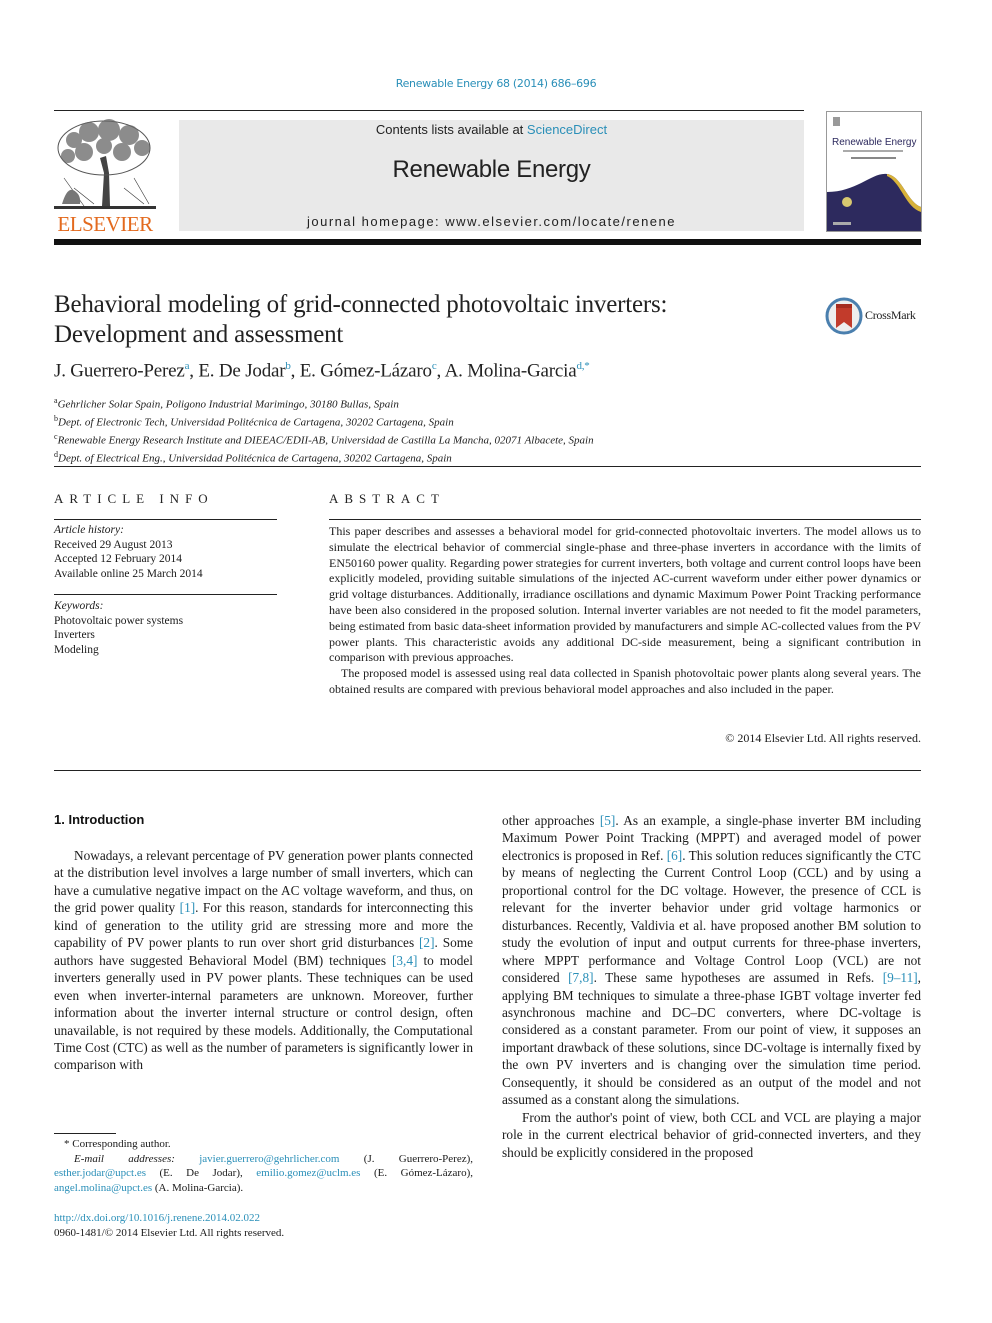  What do you see at coordinates (890, 315) in the screenshot?
I see `crossmark-label: CrossMark` at bounding box center [890, 315].